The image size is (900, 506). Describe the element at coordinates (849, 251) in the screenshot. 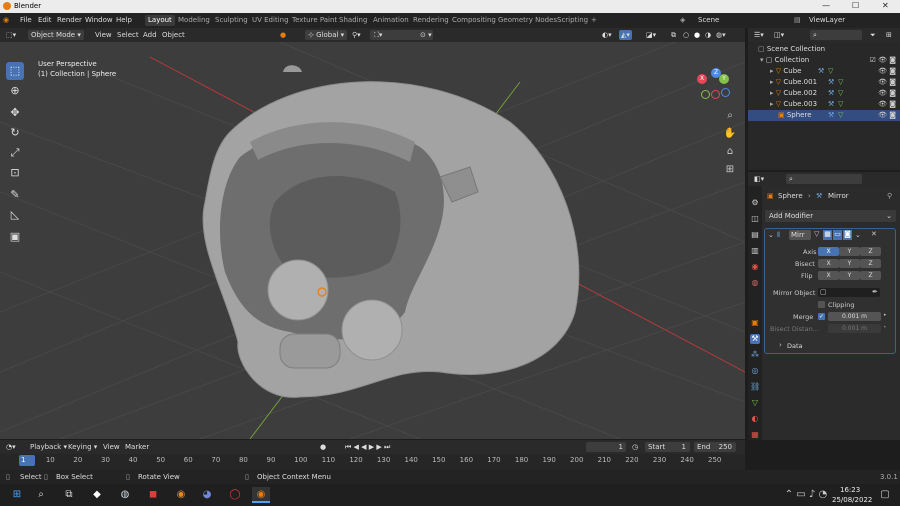

I see `axis-y-toggle: Y` at that location.